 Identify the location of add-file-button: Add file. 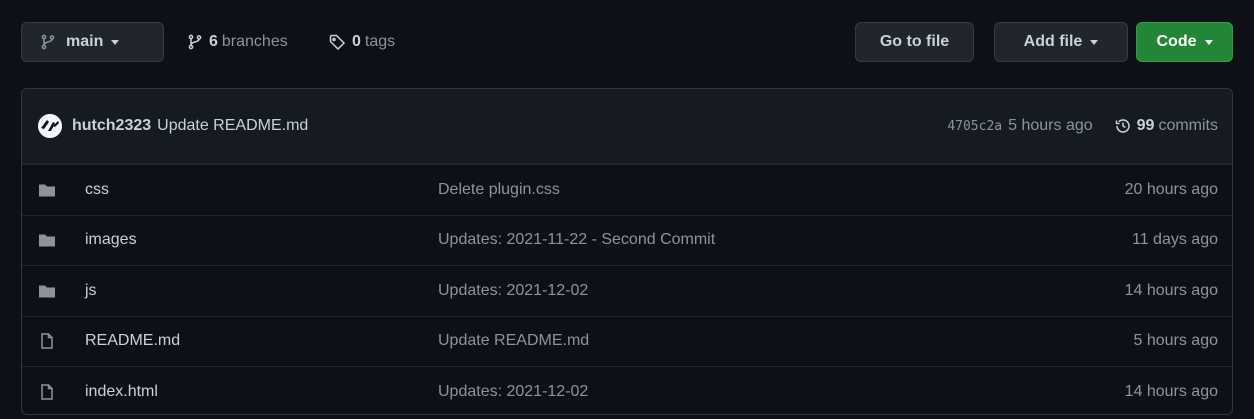
(1061, 42).